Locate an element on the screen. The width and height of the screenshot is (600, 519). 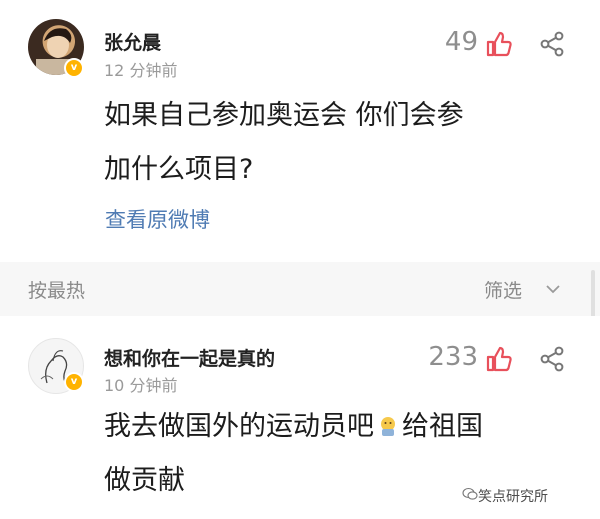
view-original-weibo-link: 查看原微博 is located at coordinates (157, 219).